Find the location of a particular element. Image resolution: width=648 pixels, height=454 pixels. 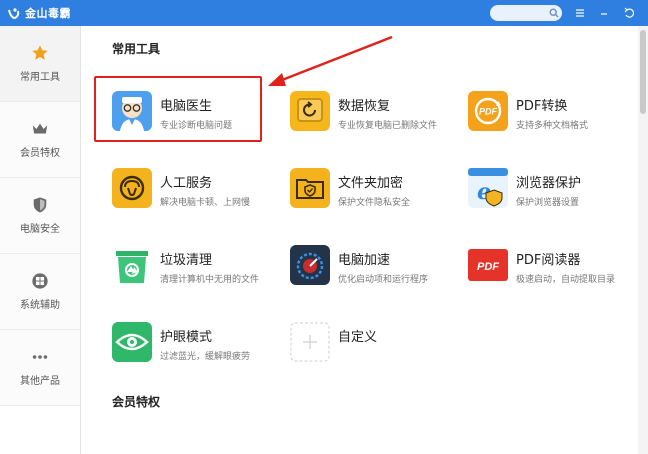

more-icon is located at coordinates (40, 357).